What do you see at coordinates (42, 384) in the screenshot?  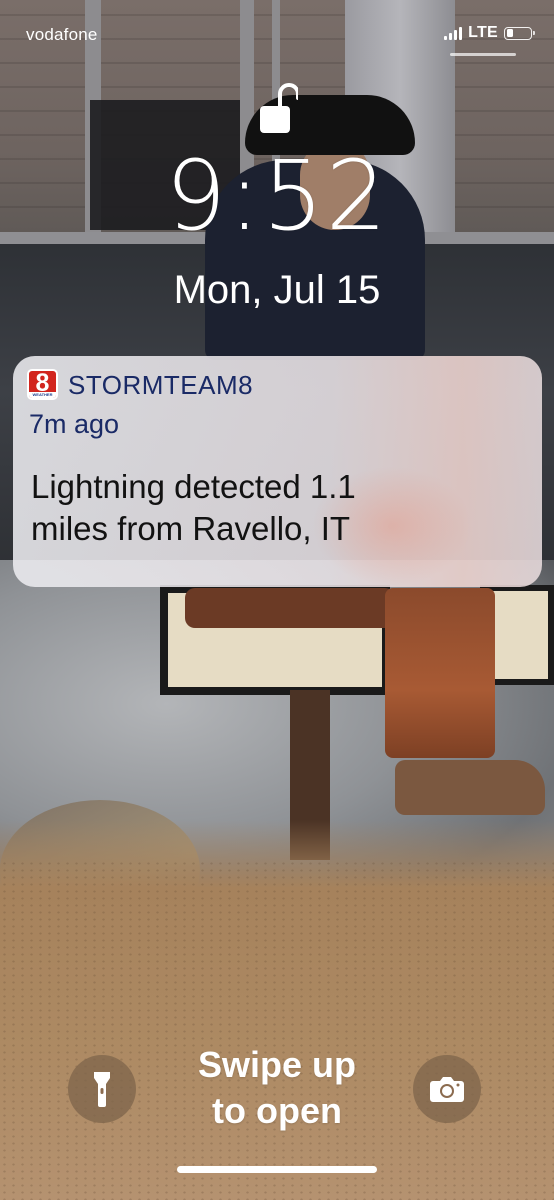 I see `stormteam8-app-icon: 8 WEATHER` at bounding box center [42, 384].